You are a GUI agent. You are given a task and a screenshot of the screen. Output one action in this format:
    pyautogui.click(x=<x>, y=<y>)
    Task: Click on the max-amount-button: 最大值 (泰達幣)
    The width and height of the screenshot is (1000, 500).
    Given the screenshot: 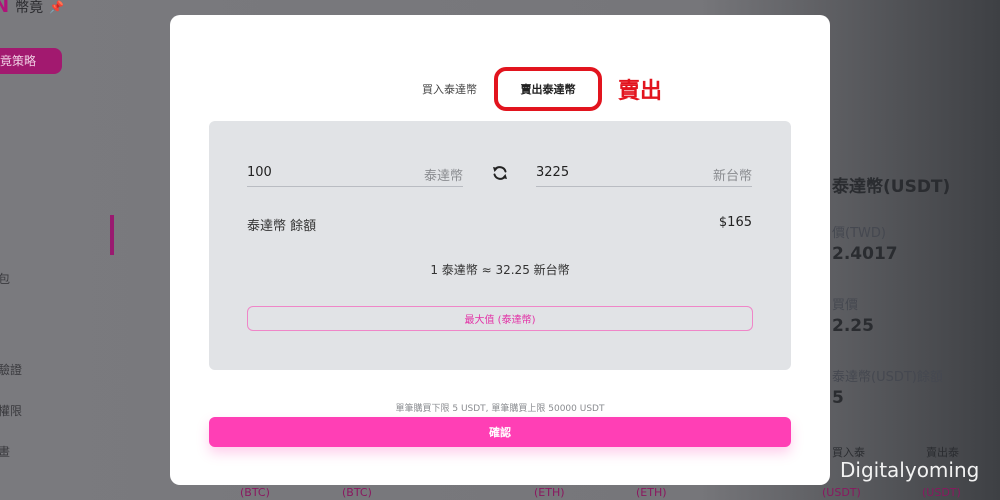 What is the action you would take?
    pyautogui.click(x=500, y=318)
    